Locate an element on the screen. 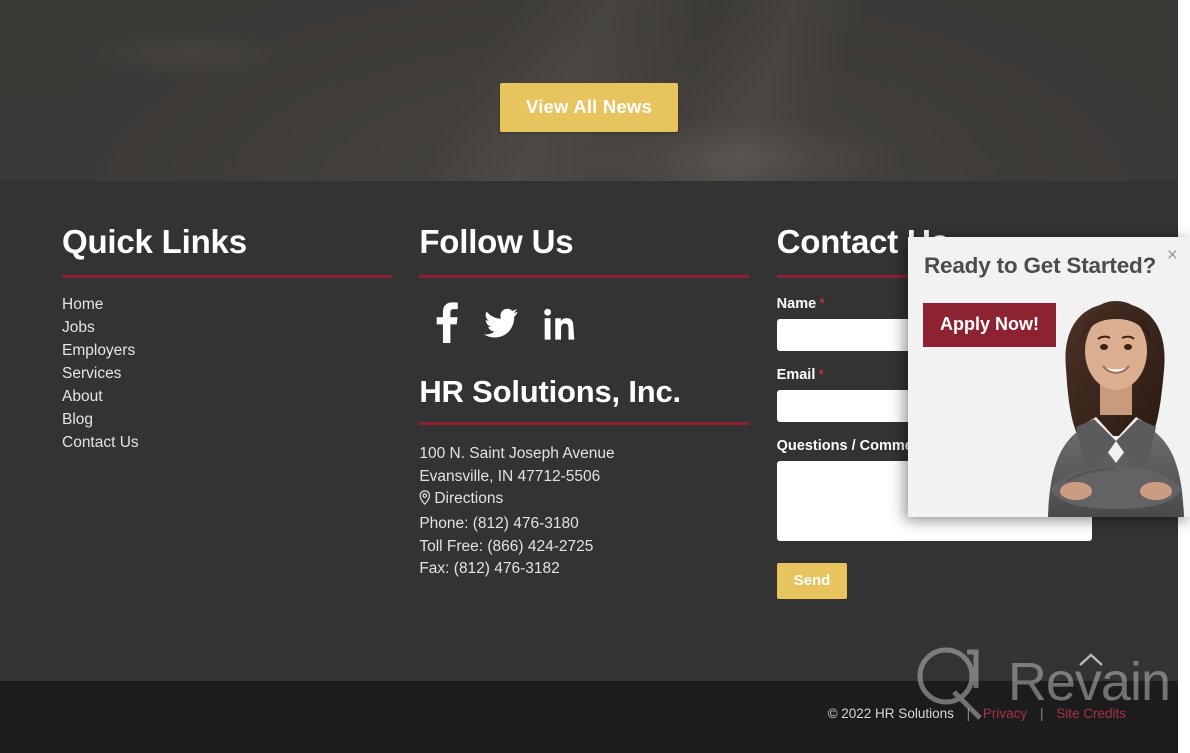 Image resolution: width=1190 pixels, height=753 pixels. popup-photo-businesswoman is located at coordinates (1116, 409).